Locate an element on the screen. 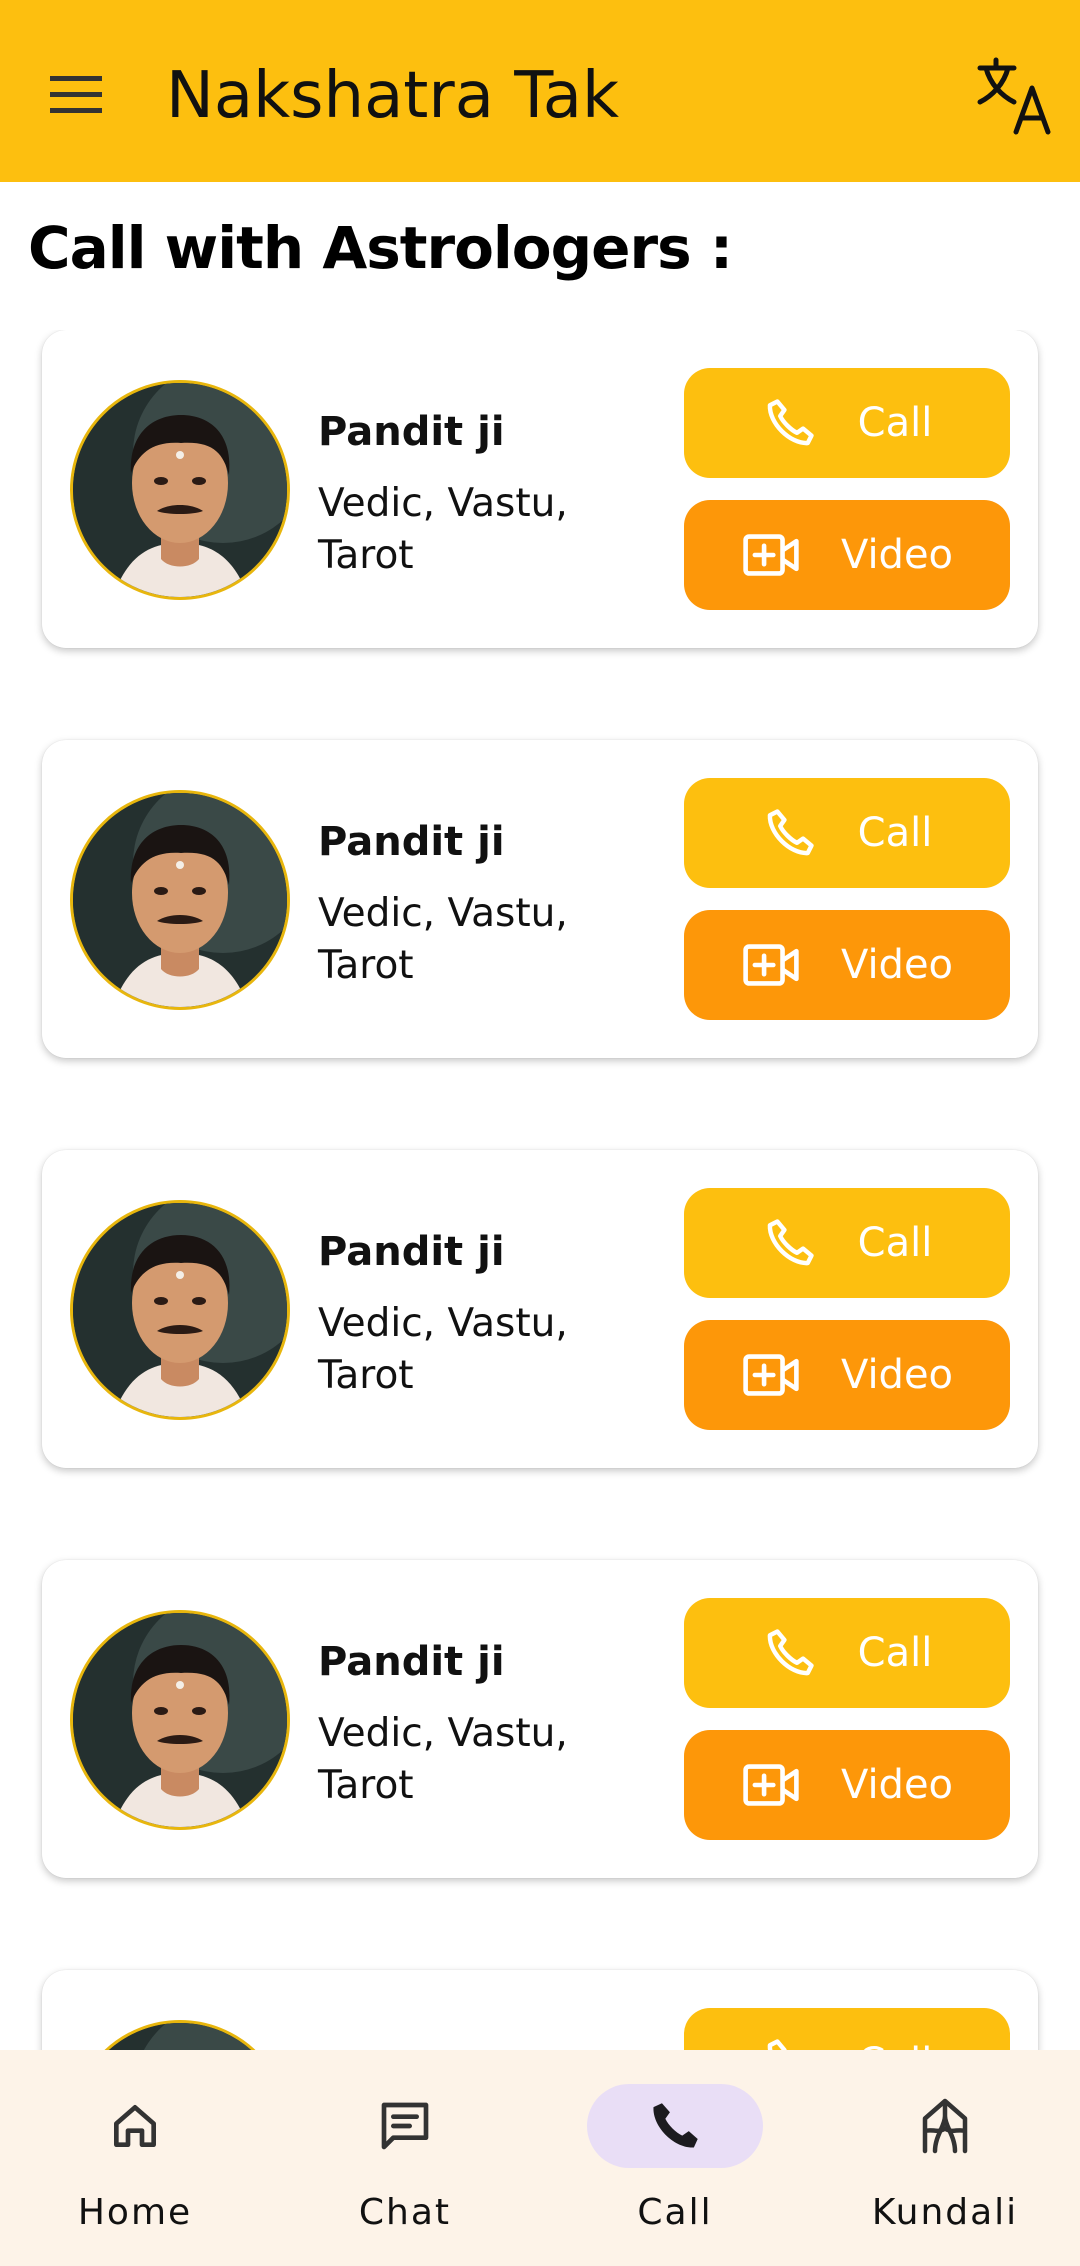 Image resolution: width=1080 pixels, height=2266 pixels. nav-label: Home is located at coordinates (135, 2212).